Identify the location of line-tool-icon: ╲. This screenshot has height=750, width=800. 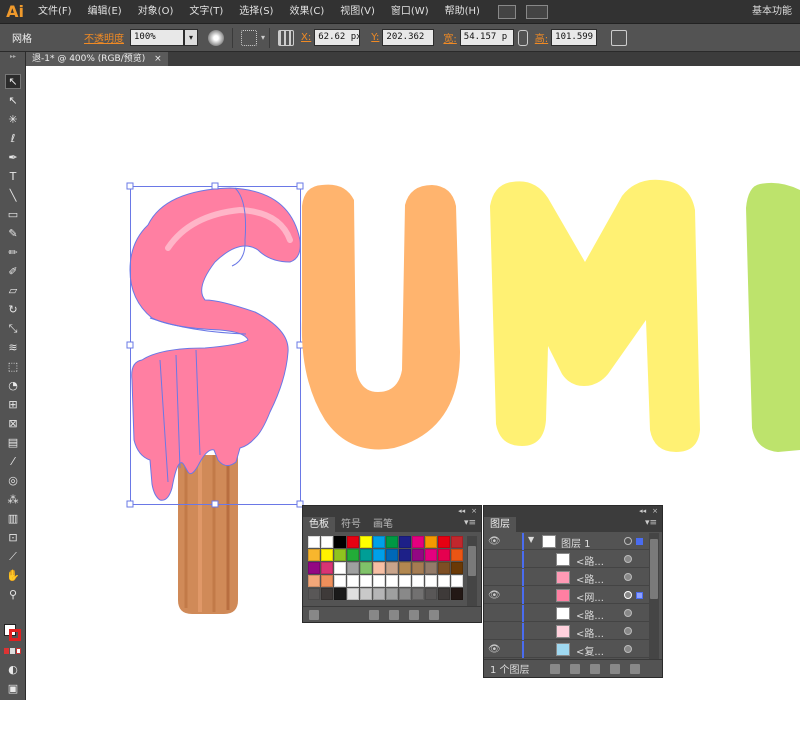
(13, 195).